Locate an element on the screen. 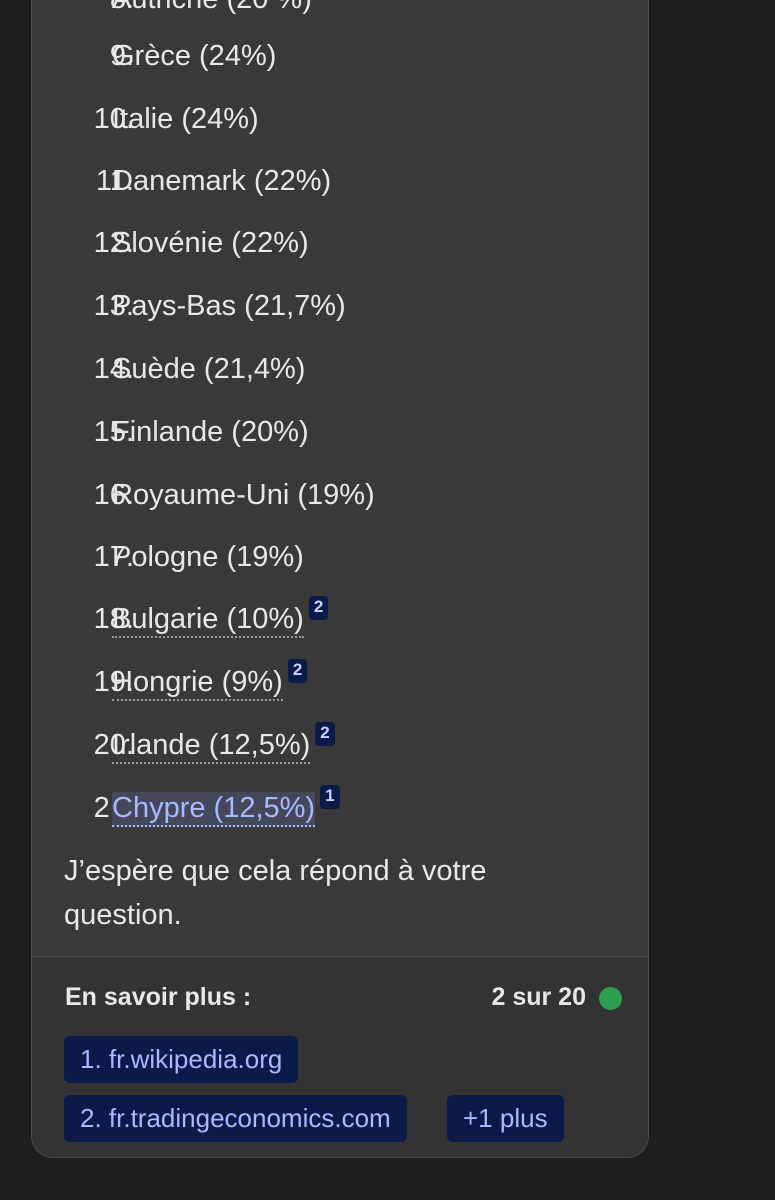 The width and height of the screenshot is (775, 1200). list-item-partial: 8. Autriche (20 %) is located at coordinates (340, 11).